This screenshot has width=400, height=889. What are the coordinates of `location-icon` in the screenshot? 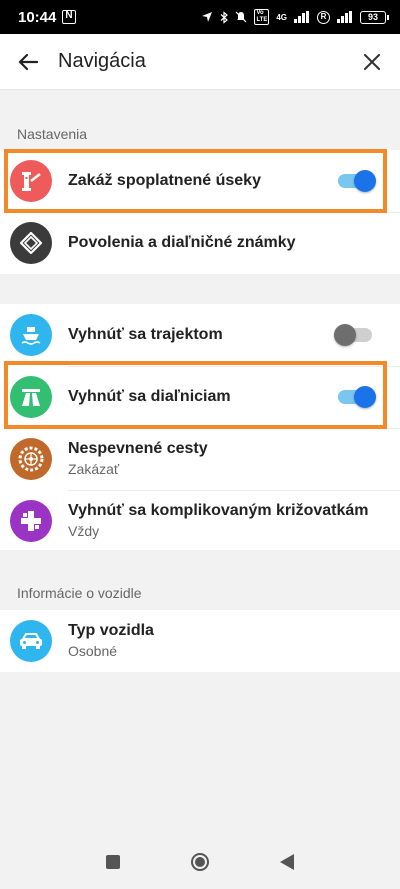 It's located at (207, 17).